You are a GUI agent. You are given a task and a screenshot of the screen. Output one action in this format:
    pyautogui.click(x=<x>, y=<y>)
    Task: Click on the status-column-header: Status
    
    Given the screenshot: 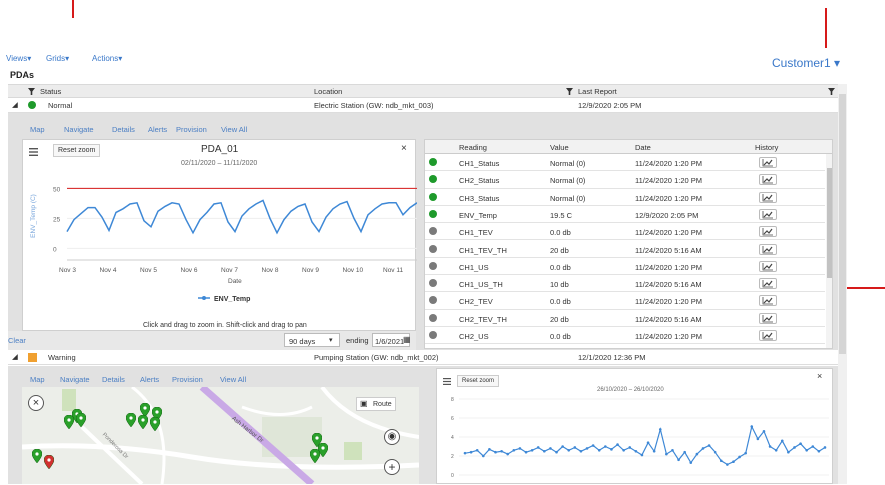 What is the action you would take?
    pyautogui.click(x=50, y=91)
    